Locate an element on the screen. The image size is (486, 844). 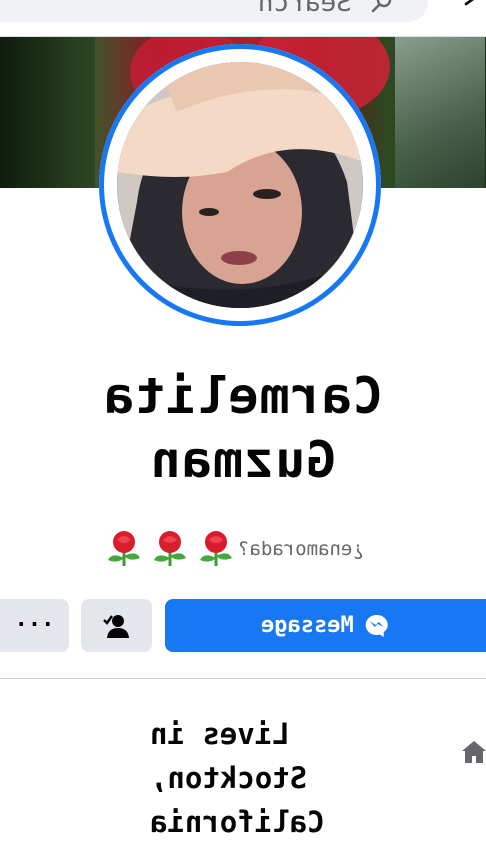
search-icon is located at coordinates (382, 7).